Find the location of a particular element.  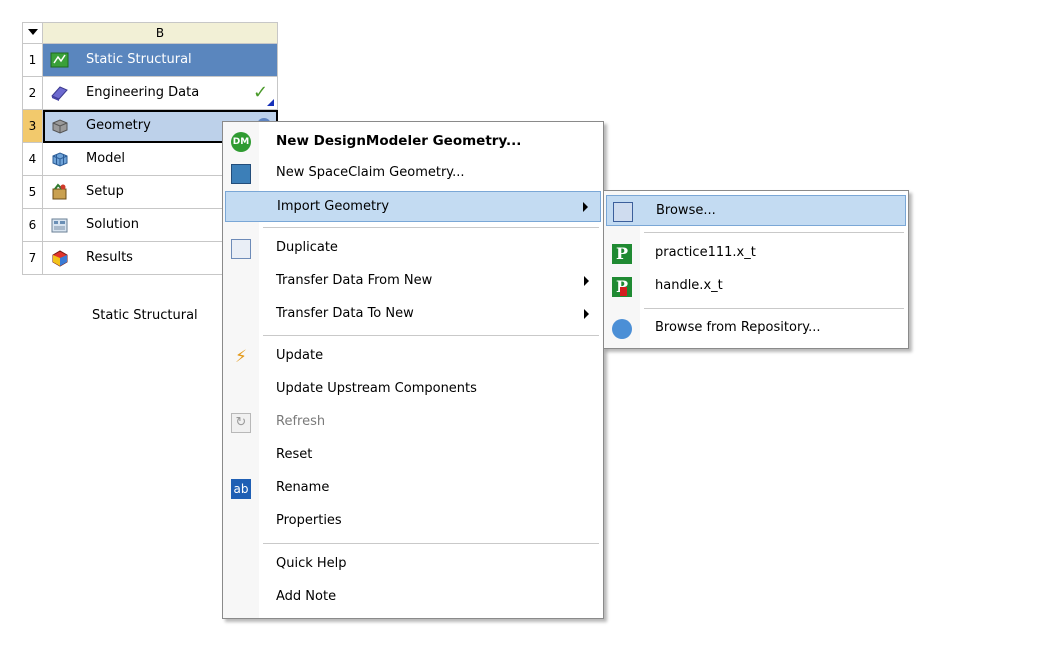

column-letter: B is located at coordinates (160, 33).